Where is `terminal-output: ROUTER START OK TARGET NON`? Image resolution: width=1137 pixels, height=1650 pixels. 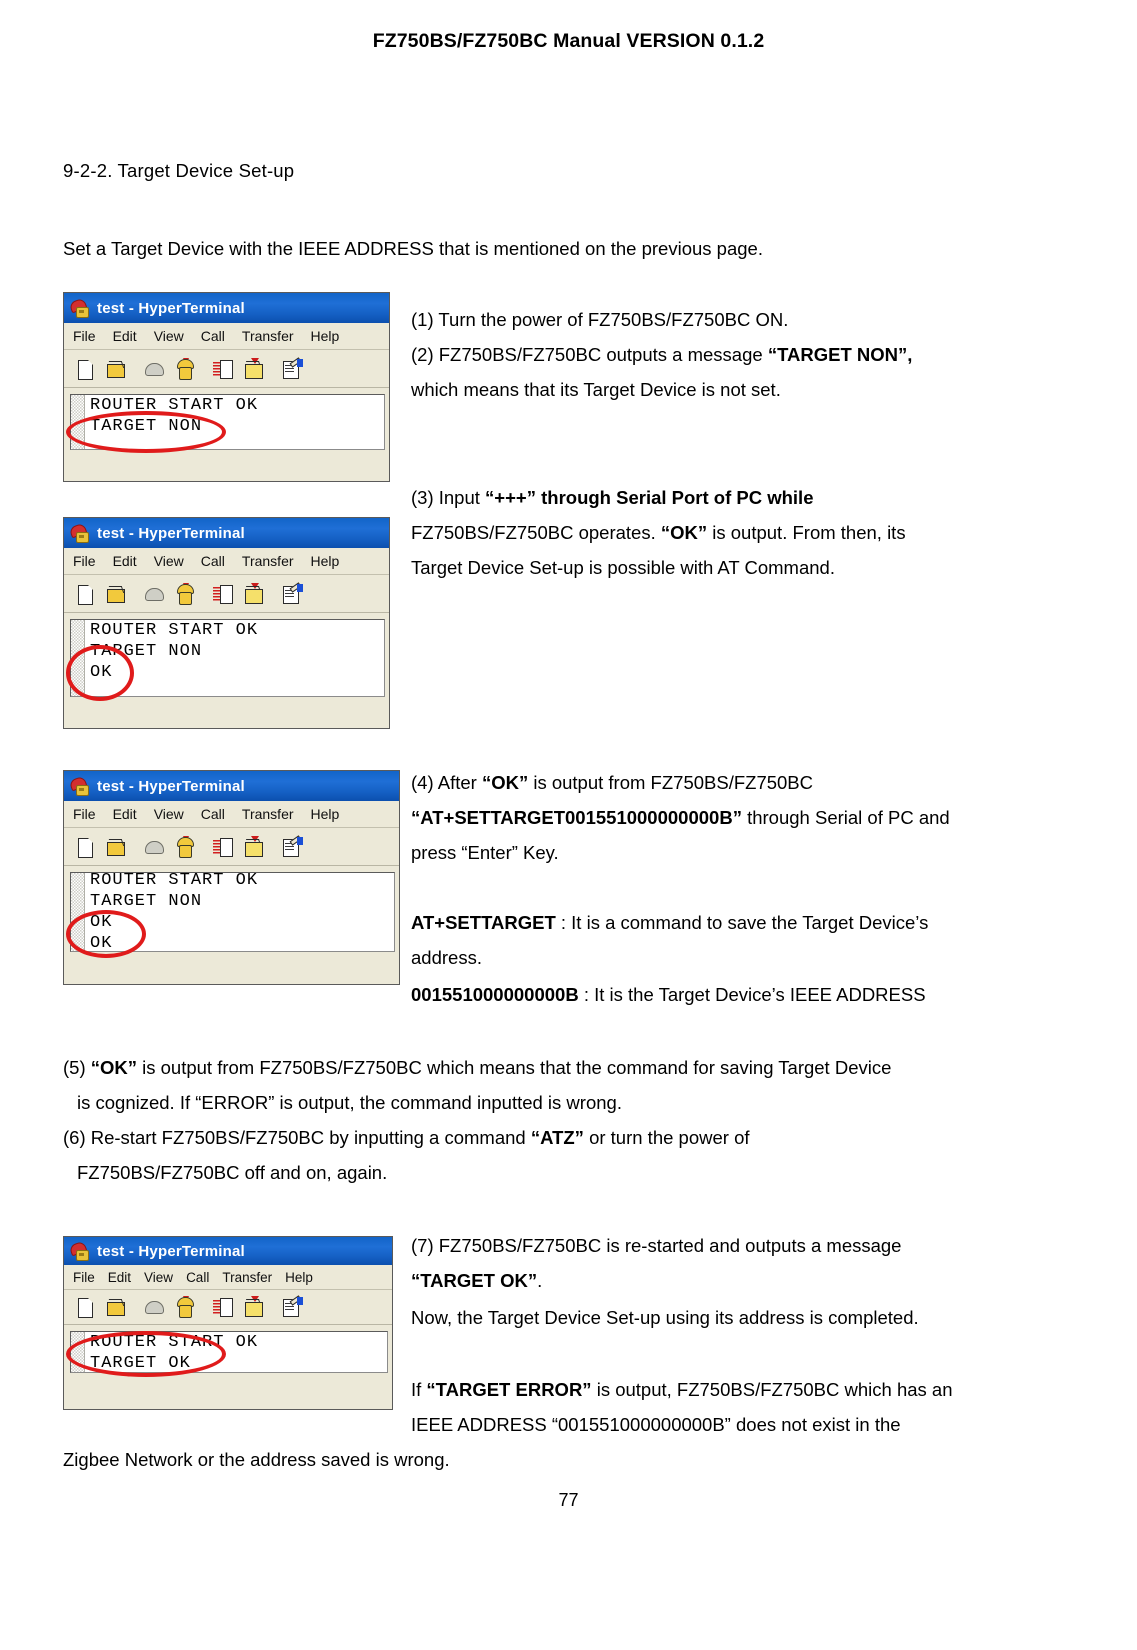 terminal-output: ROUTER START OK TARGET NON is located at coordinates (234, 422).